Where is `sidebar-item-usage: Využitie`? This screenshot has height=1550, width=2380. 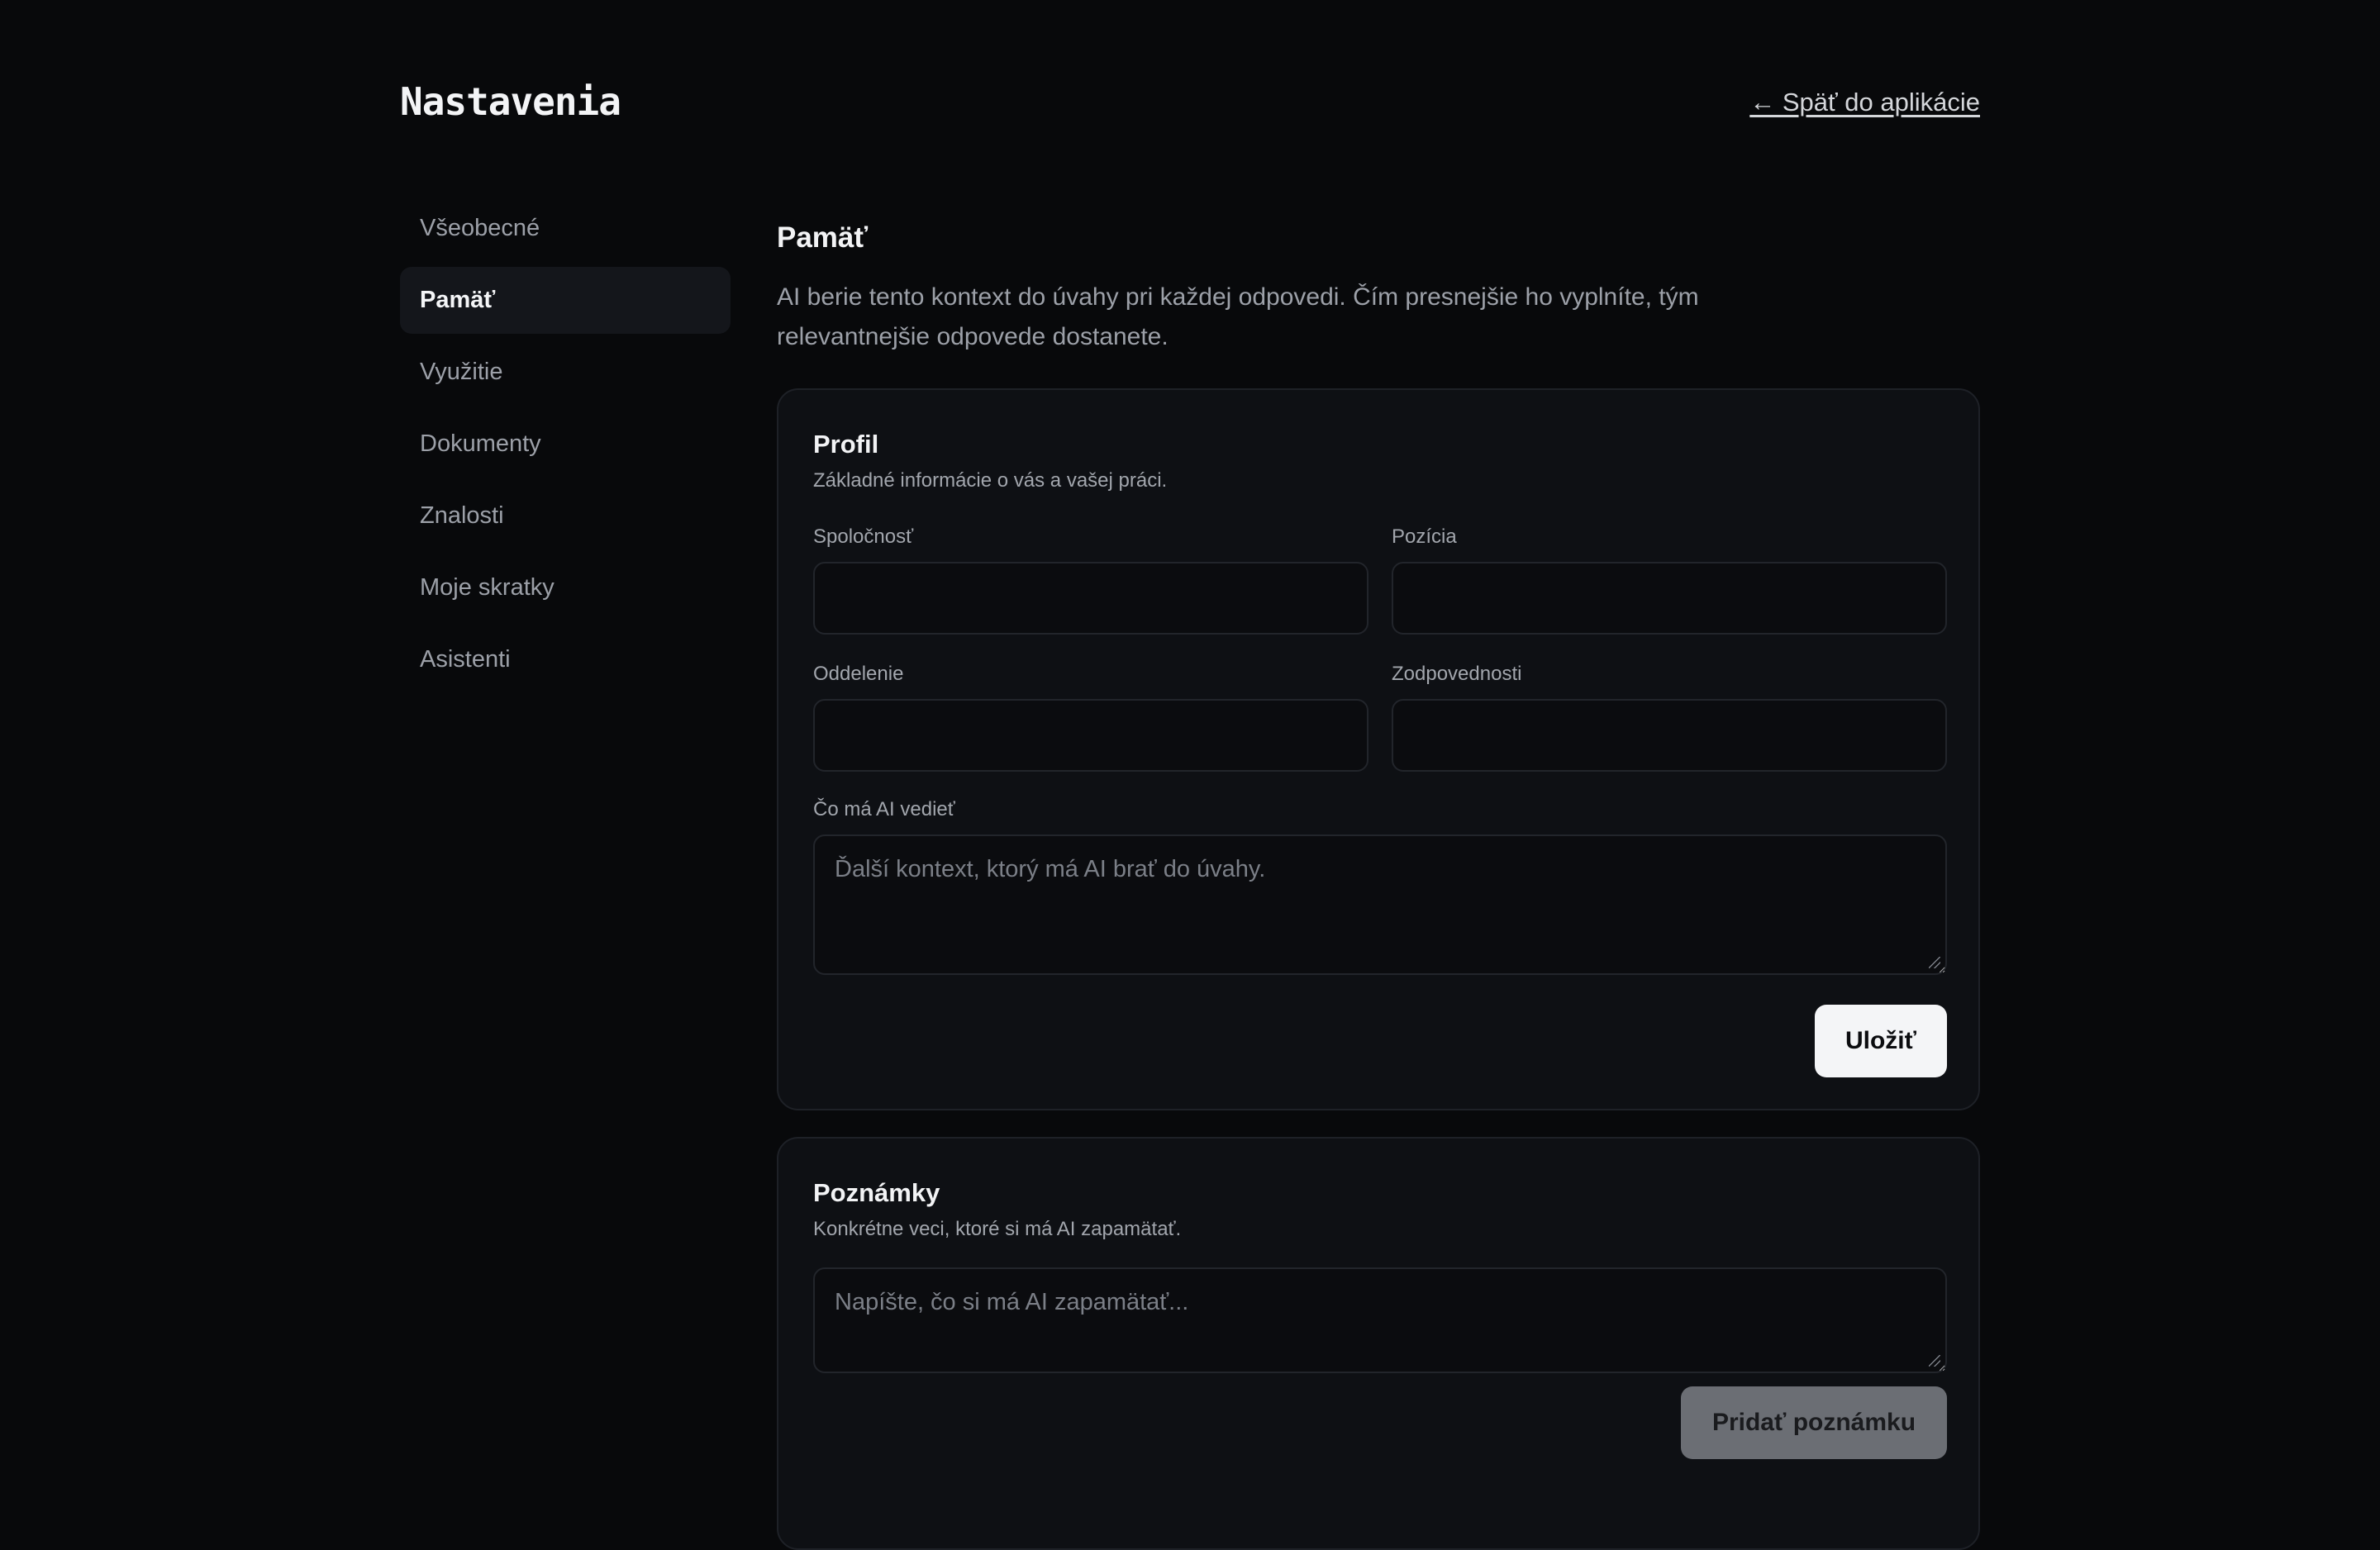 sidebar-item-usage: Využitie is located at coordinates (565, 372).